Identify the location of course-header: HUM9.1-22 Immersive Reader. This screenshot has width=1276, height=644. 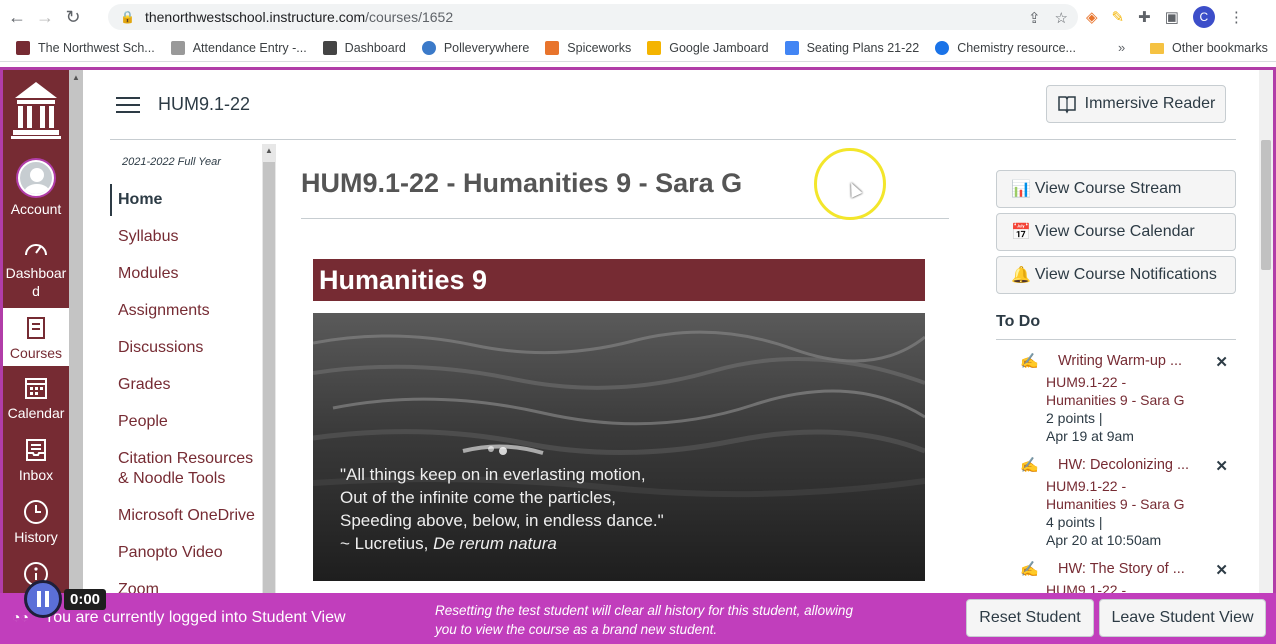
(673, 105).